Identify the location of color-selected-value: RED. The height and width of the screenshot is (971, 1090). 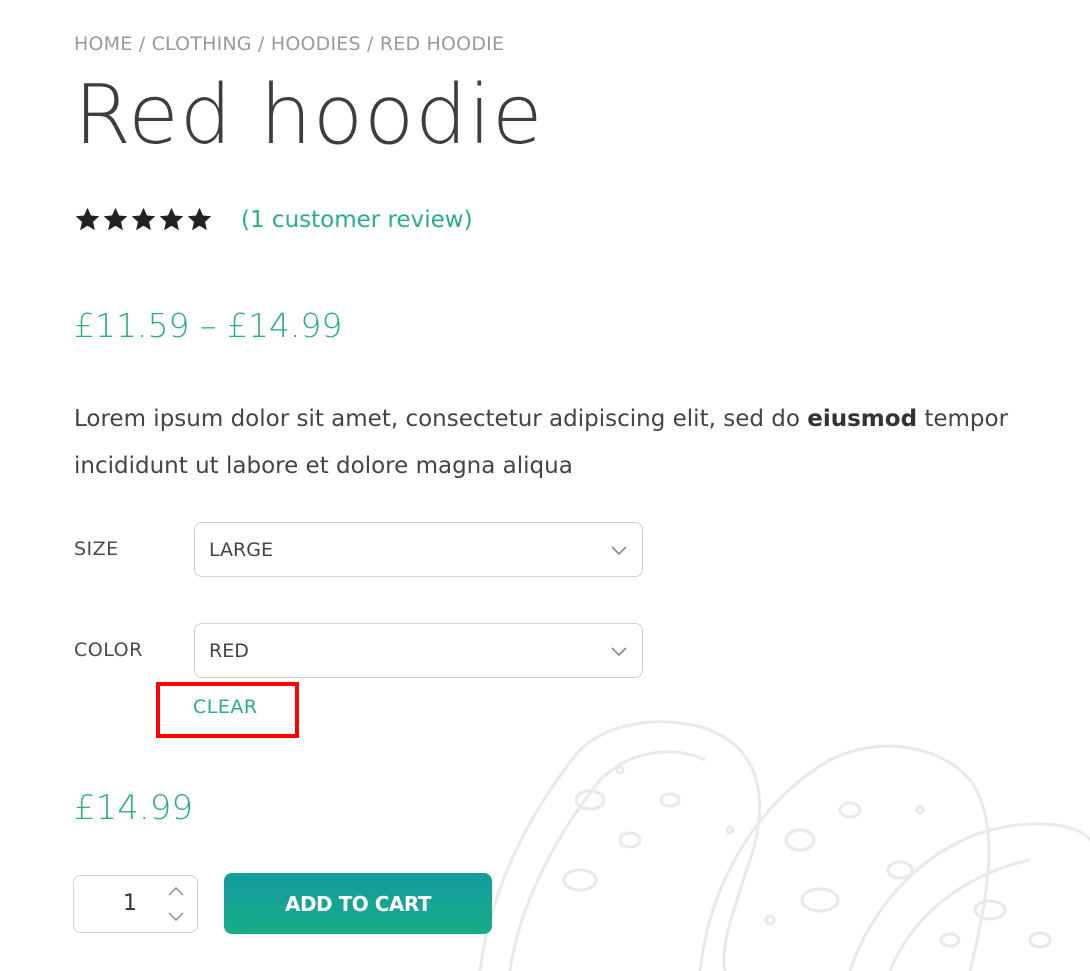
(229, 650).